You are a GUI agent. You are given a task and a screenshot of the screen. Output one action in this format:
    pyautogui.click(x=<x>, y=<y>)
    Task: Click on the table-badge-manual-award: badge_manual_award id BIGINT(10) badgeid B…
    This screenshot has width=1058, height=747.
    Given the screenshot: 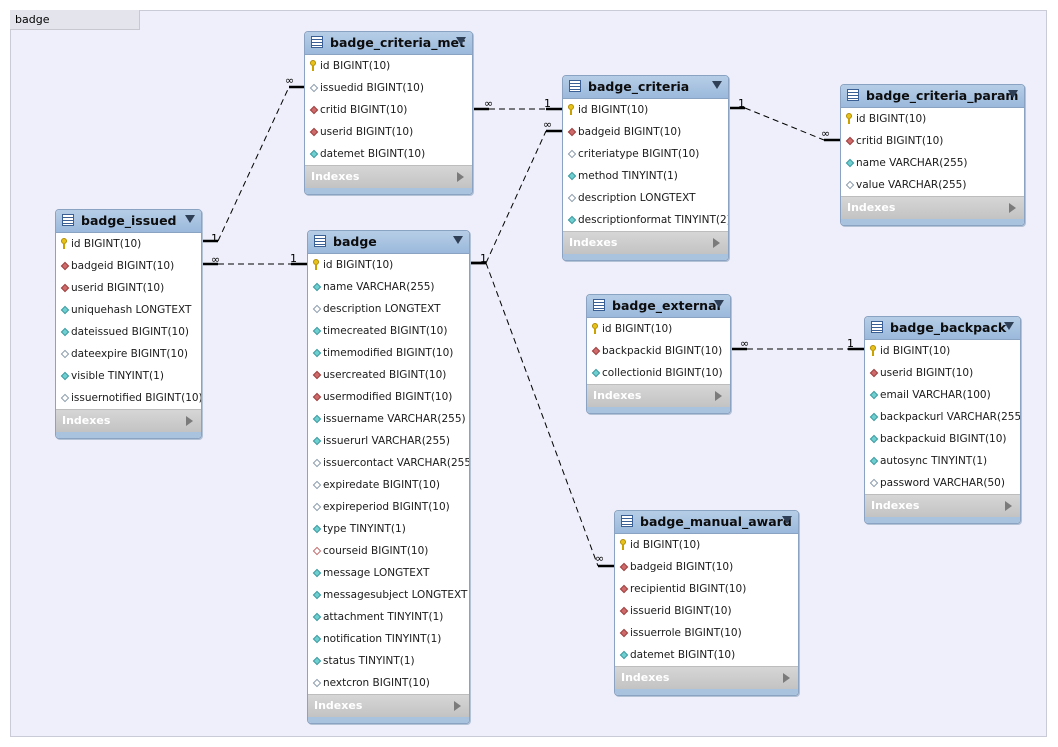 What is the action you would take?
    pyautogui.click(x=706, y=603)
    